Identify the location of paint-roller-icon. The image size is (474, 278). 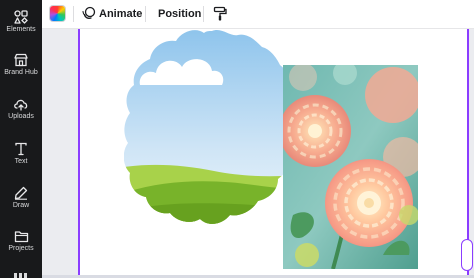
(220, 13).